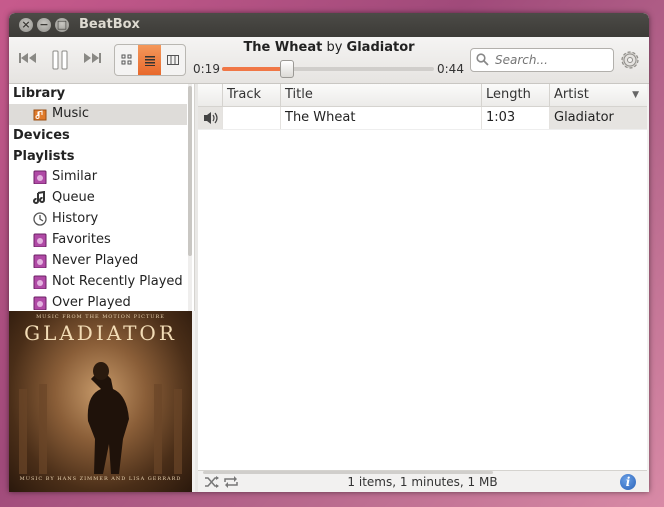 The image size is (664, 507). I want to click on maximize-window-button: □, so click(62, 25).